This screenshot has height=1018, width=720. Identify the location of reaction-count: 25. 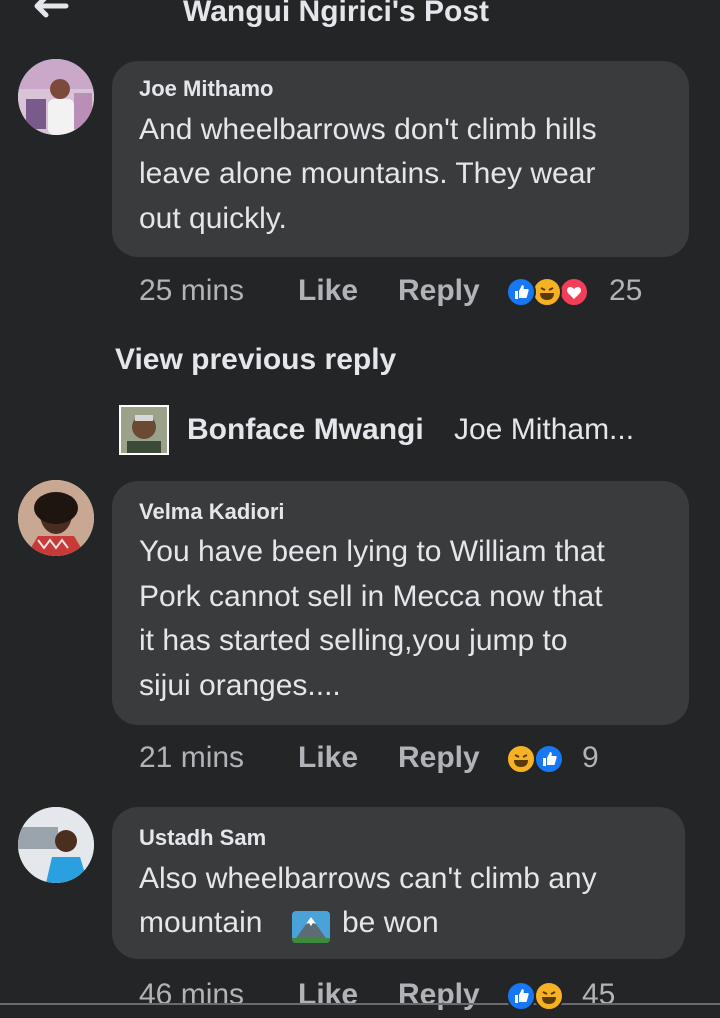
(625, 291).